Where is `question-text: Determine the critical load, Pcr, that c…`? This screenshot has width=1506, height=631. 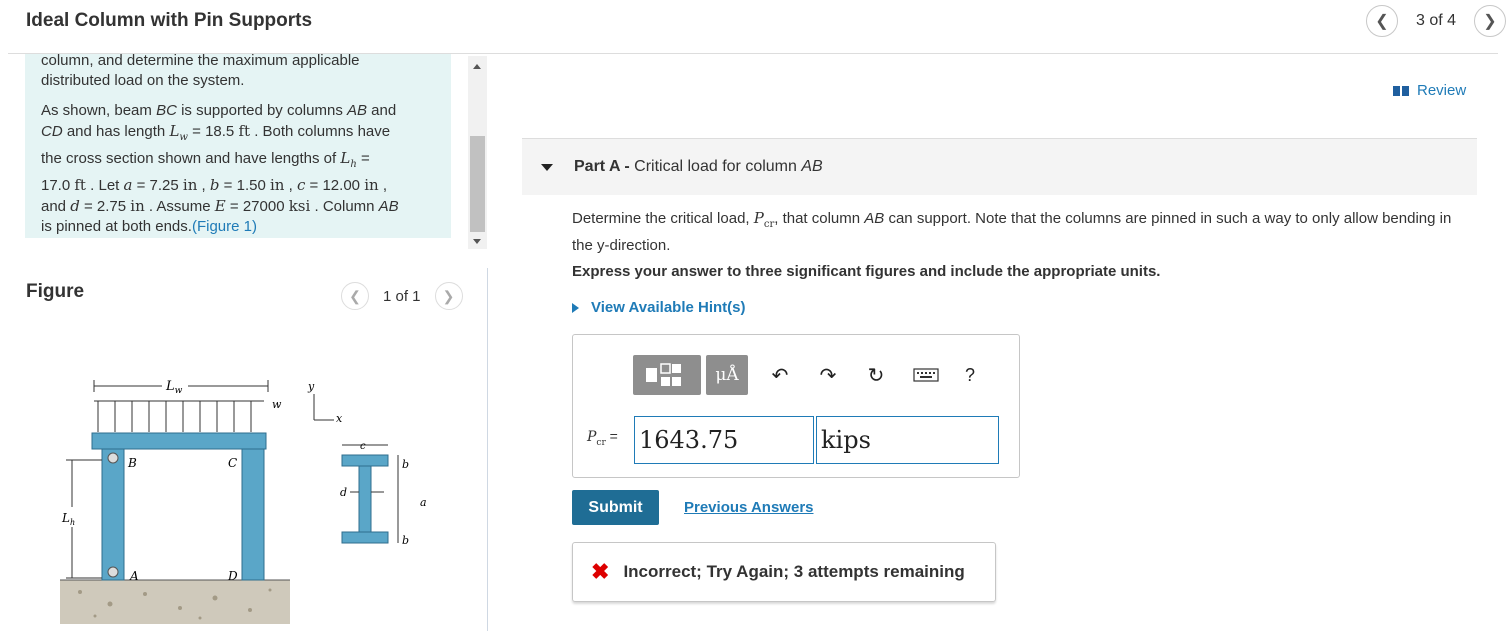 question-text: Determine the critical load, Pcr, that c… is located at coordinates (1012, 231).